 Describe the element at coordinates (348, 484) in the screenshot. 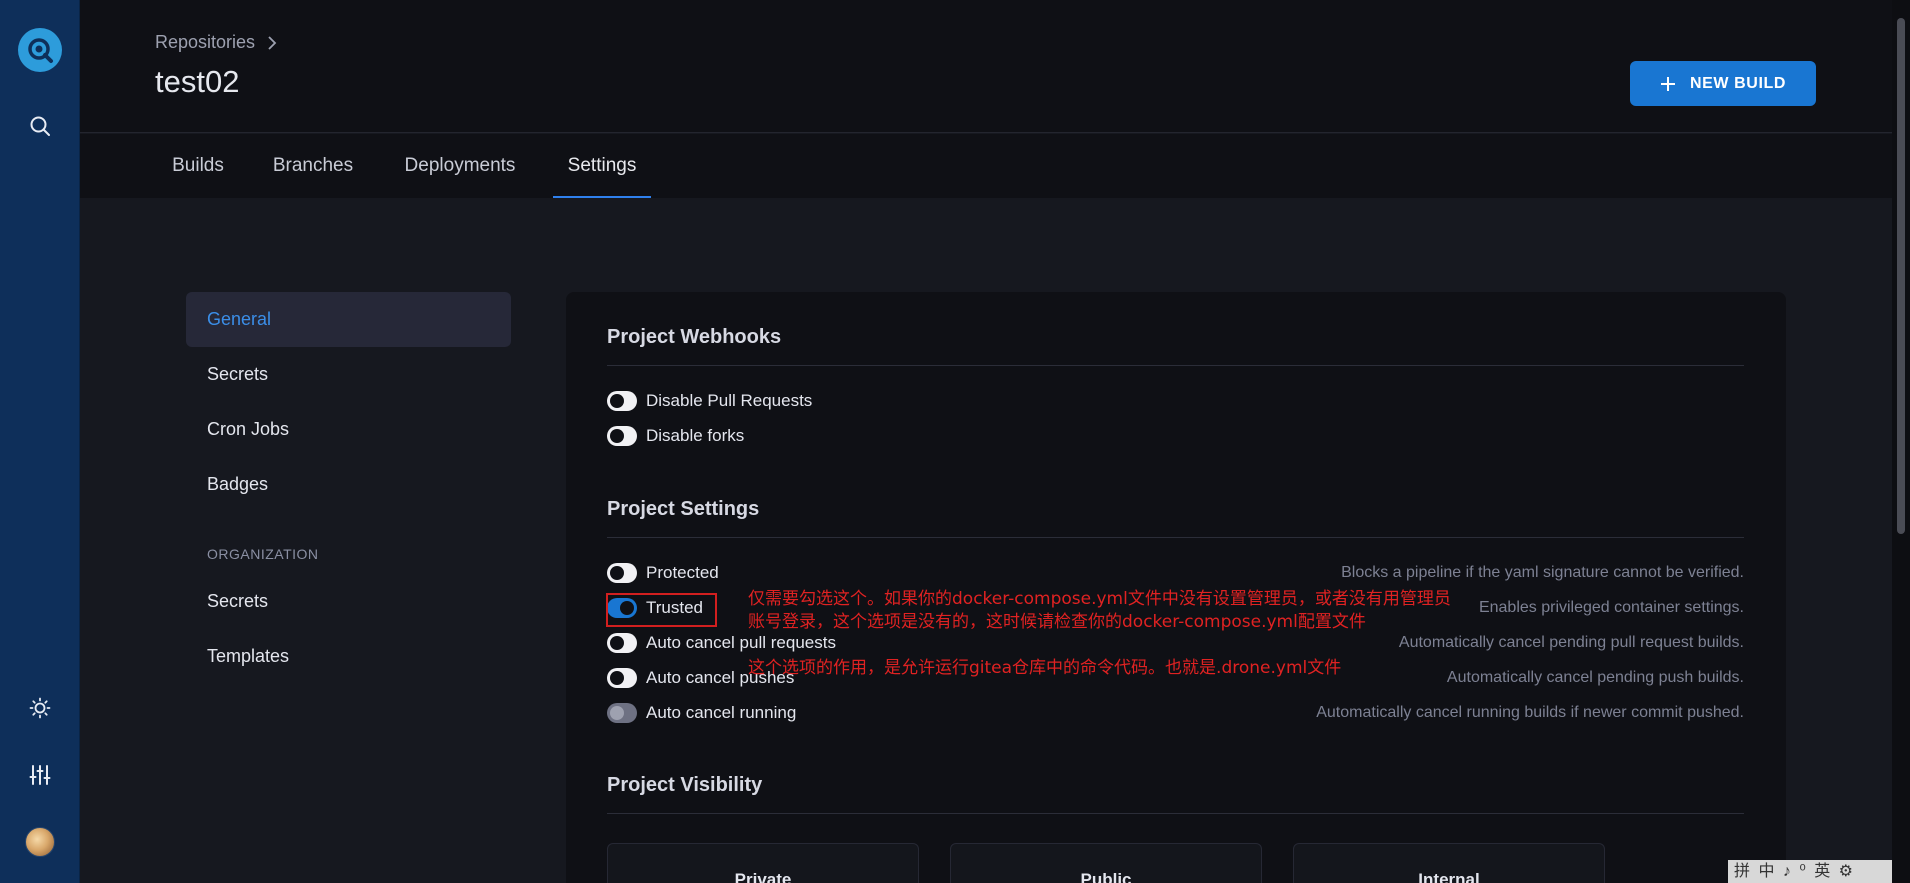

I see `settings-nav-badges: Badges` at that location.